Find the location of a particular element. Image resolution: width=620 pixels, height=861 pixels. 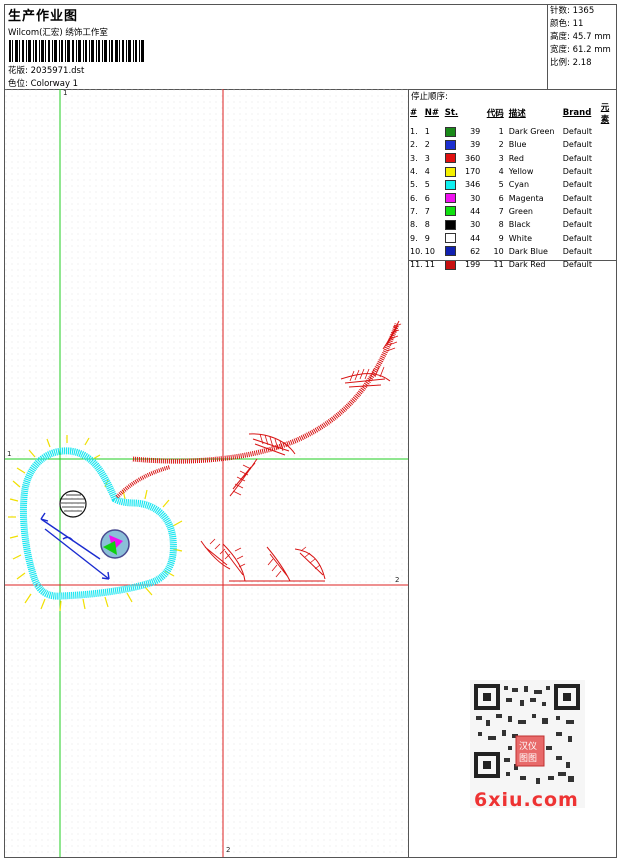

row-needle: 9 is located at coordinates (427, 238).